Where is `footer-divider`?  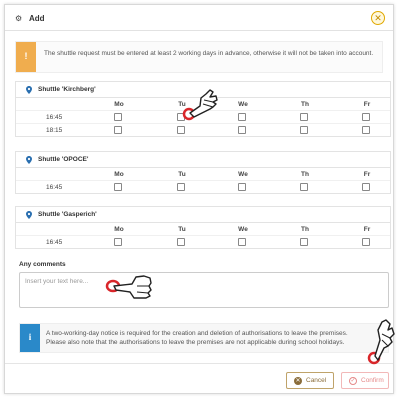
footer-divider is located at coordinates (199, 363).